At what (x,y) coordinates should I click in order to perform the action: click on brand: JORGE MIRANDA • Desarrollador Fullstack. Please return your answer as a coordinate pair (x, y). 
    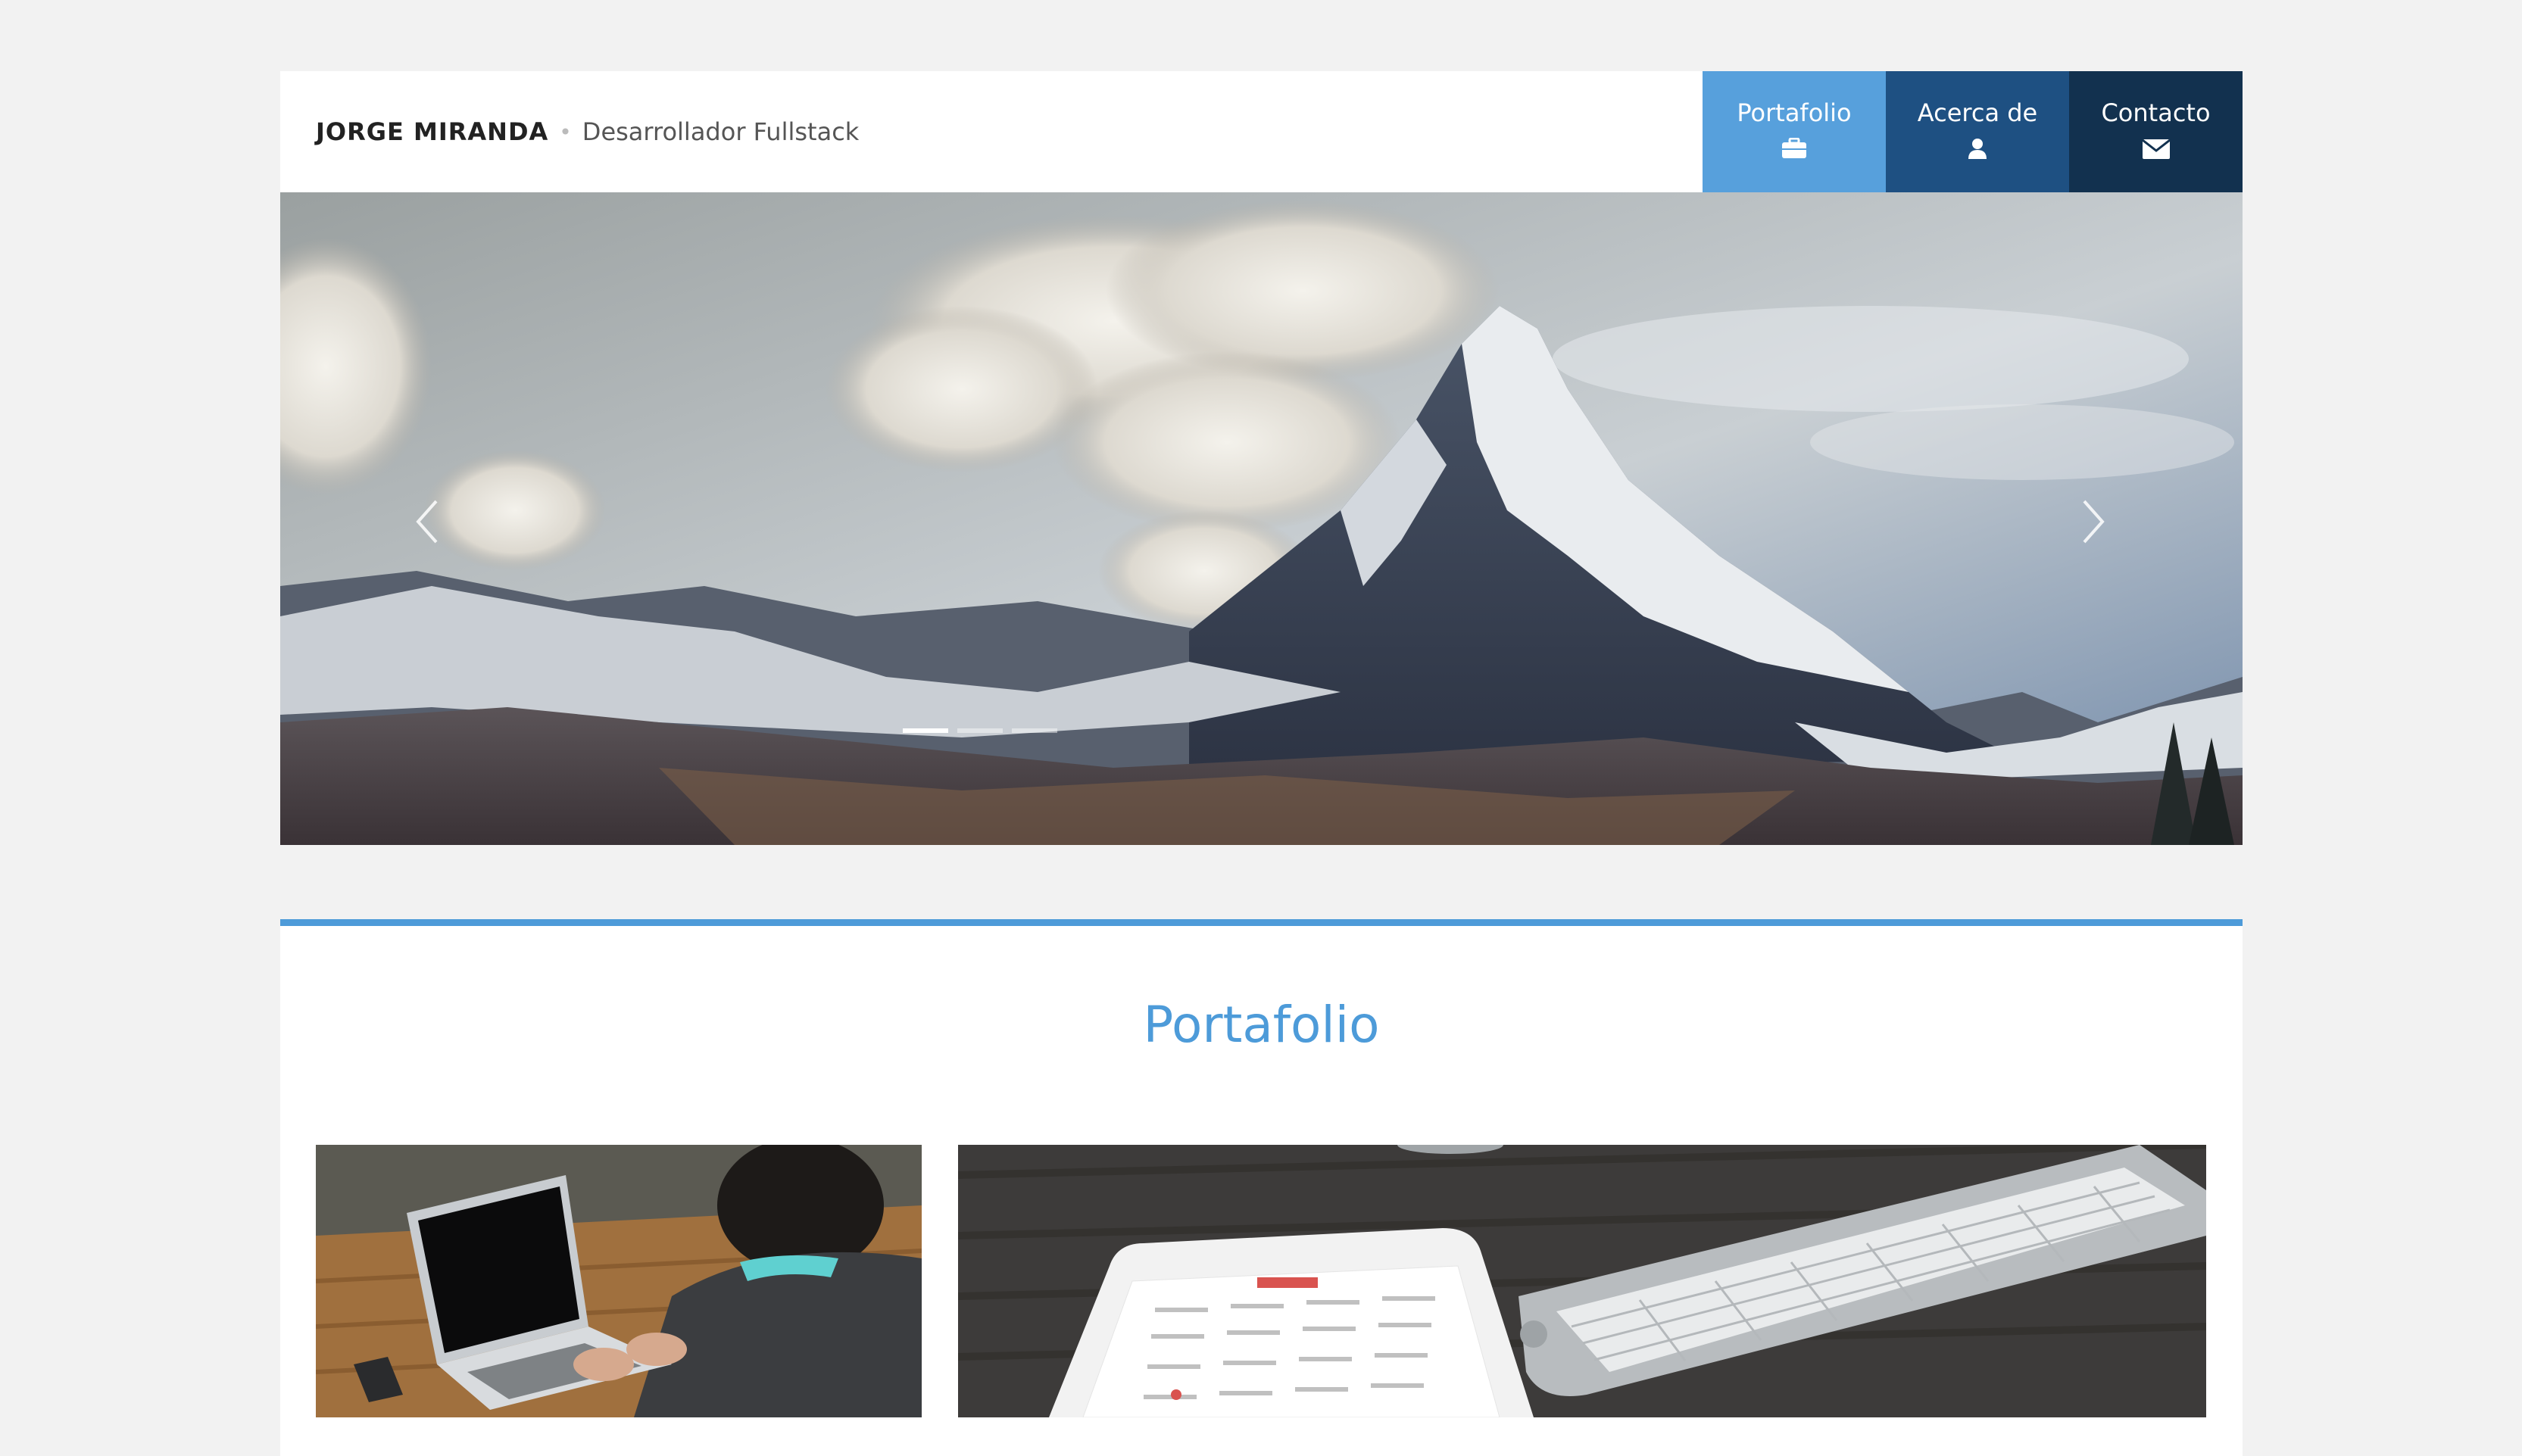
    Looking at the image, I should click on (587, 131).